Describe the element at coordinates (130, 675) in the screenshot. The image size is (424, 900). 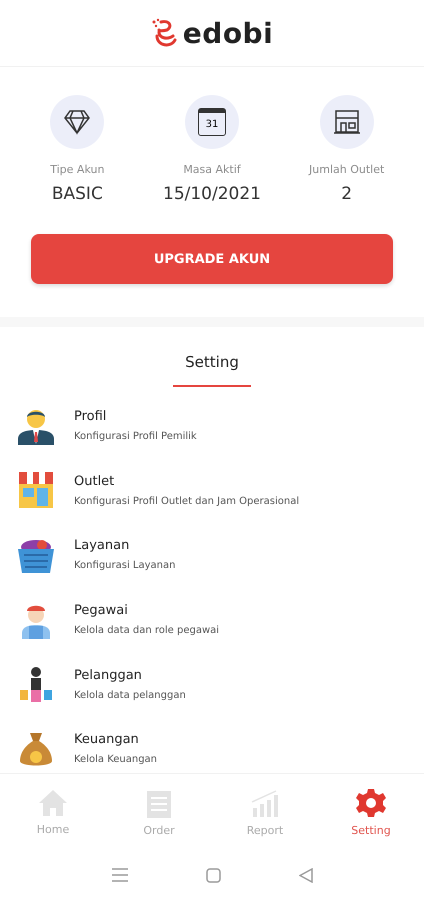
I see `setting-title: Pelanggan` at that location.